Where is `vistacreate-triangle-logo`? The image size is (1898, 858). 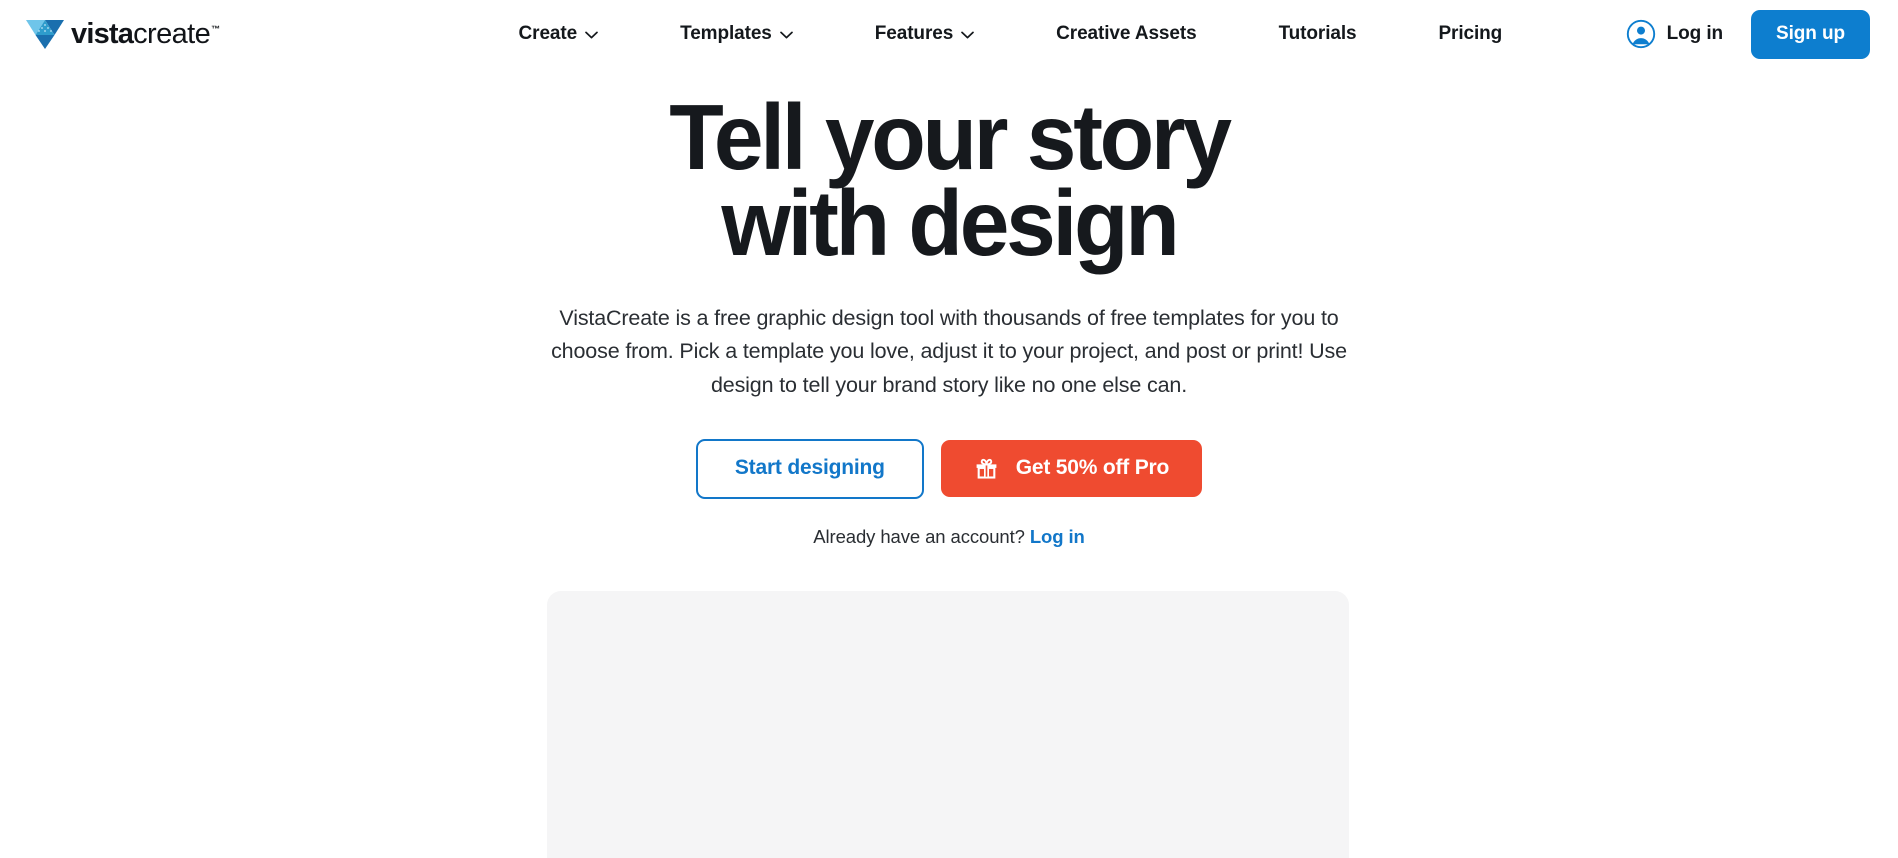
vistacreate-triangle-logo is located at coordinates (45, 34).